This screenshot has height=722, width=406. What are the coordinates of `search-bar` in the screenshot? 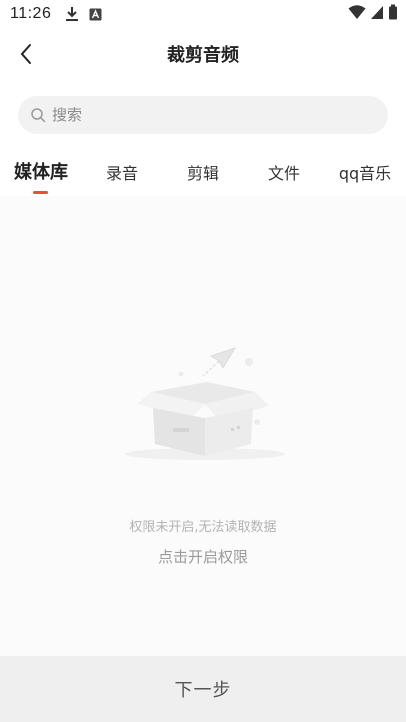 It's located at (203, 115).